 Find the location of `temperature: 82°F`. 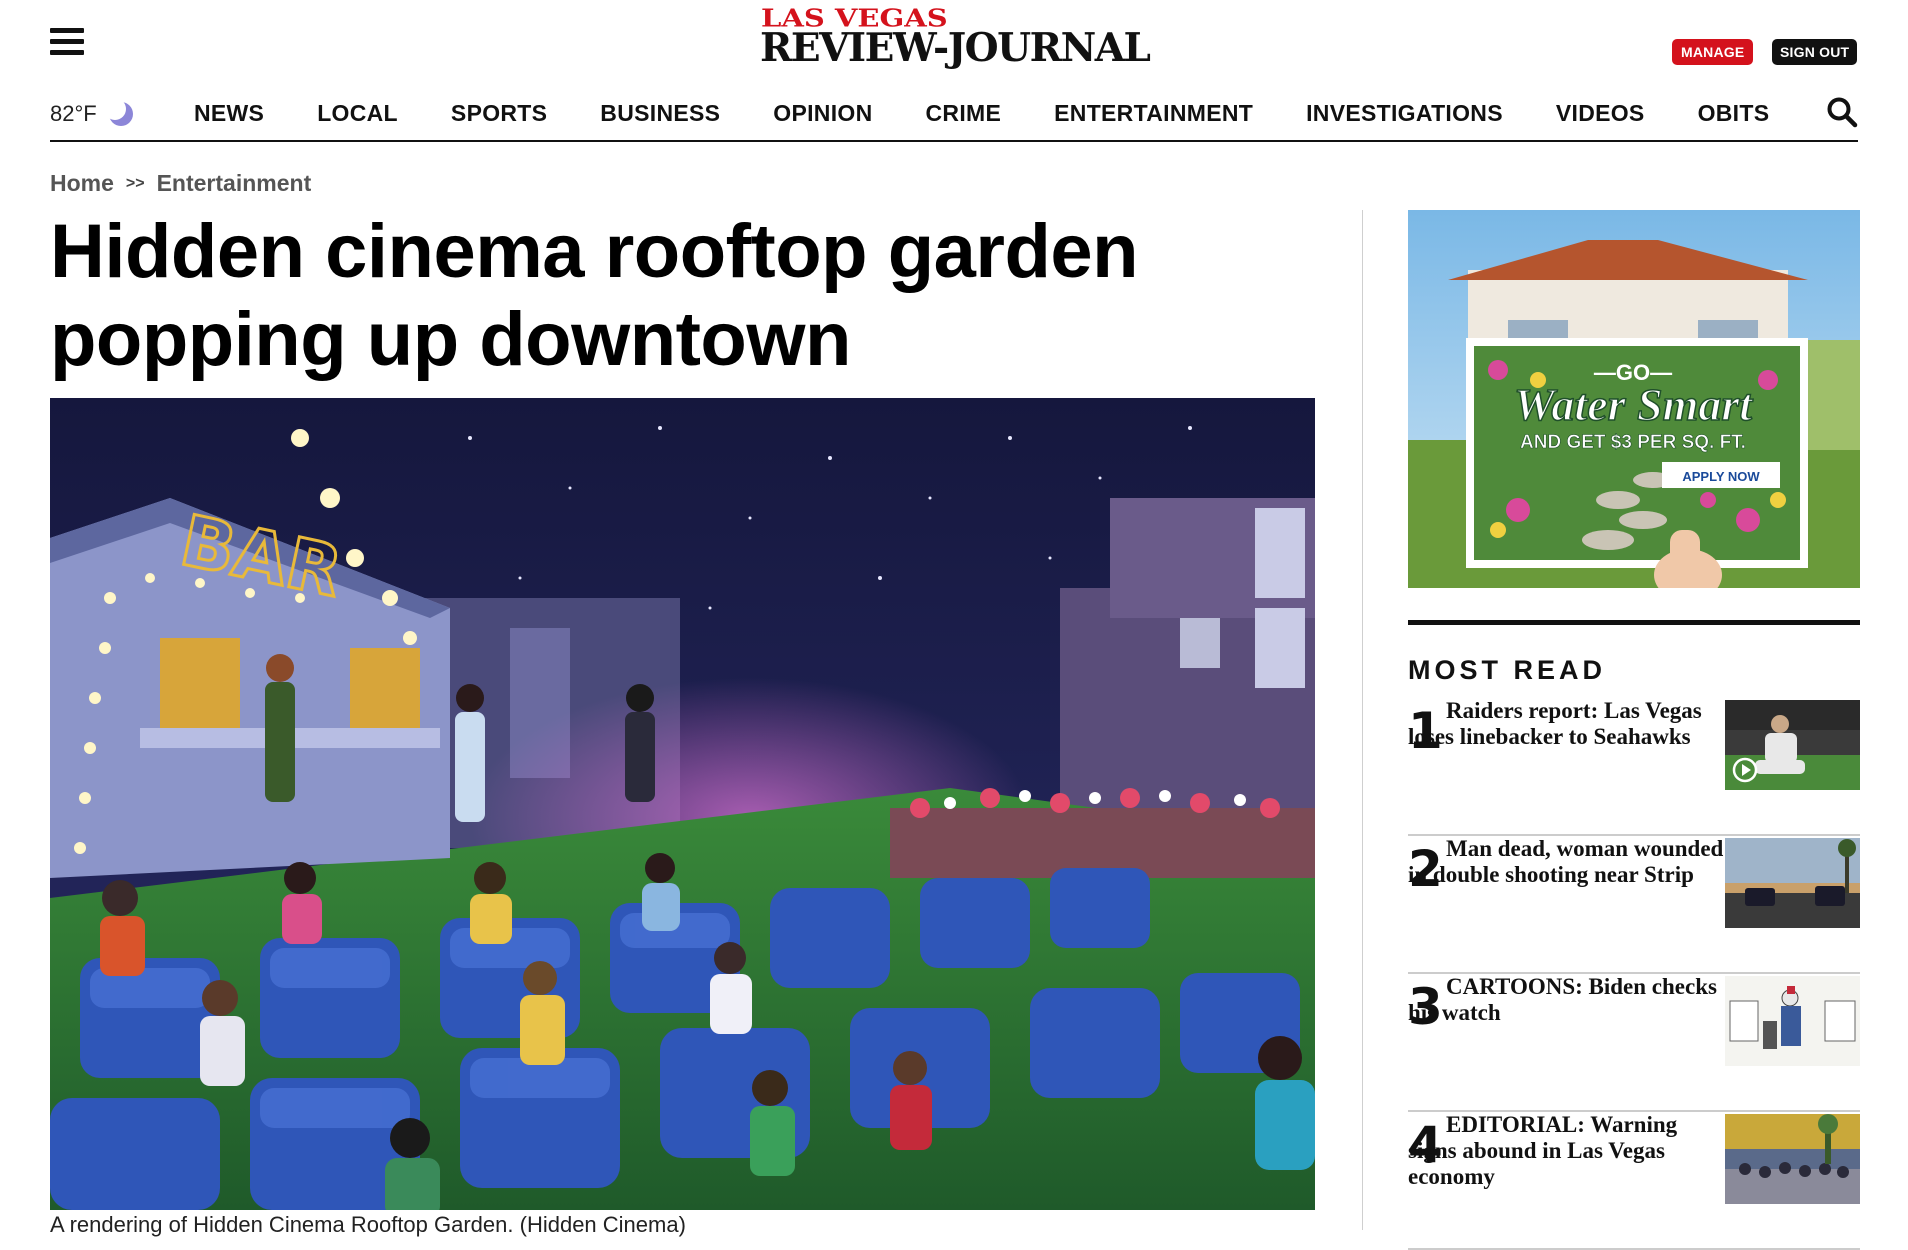

temperature: 82°F is located at coordinates (73, 113).